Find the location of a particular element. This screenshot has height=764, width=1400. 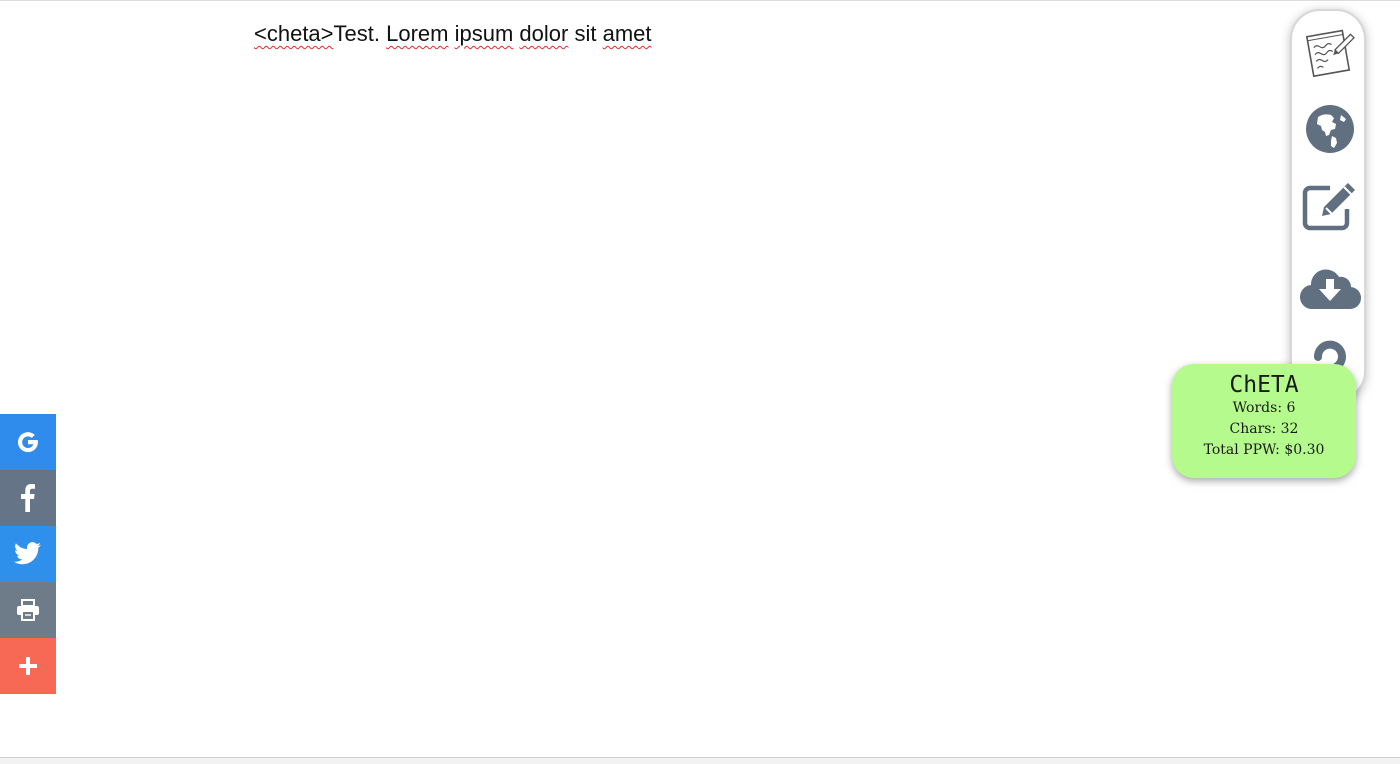

notepad-button is located at coordinates (1328, 53).